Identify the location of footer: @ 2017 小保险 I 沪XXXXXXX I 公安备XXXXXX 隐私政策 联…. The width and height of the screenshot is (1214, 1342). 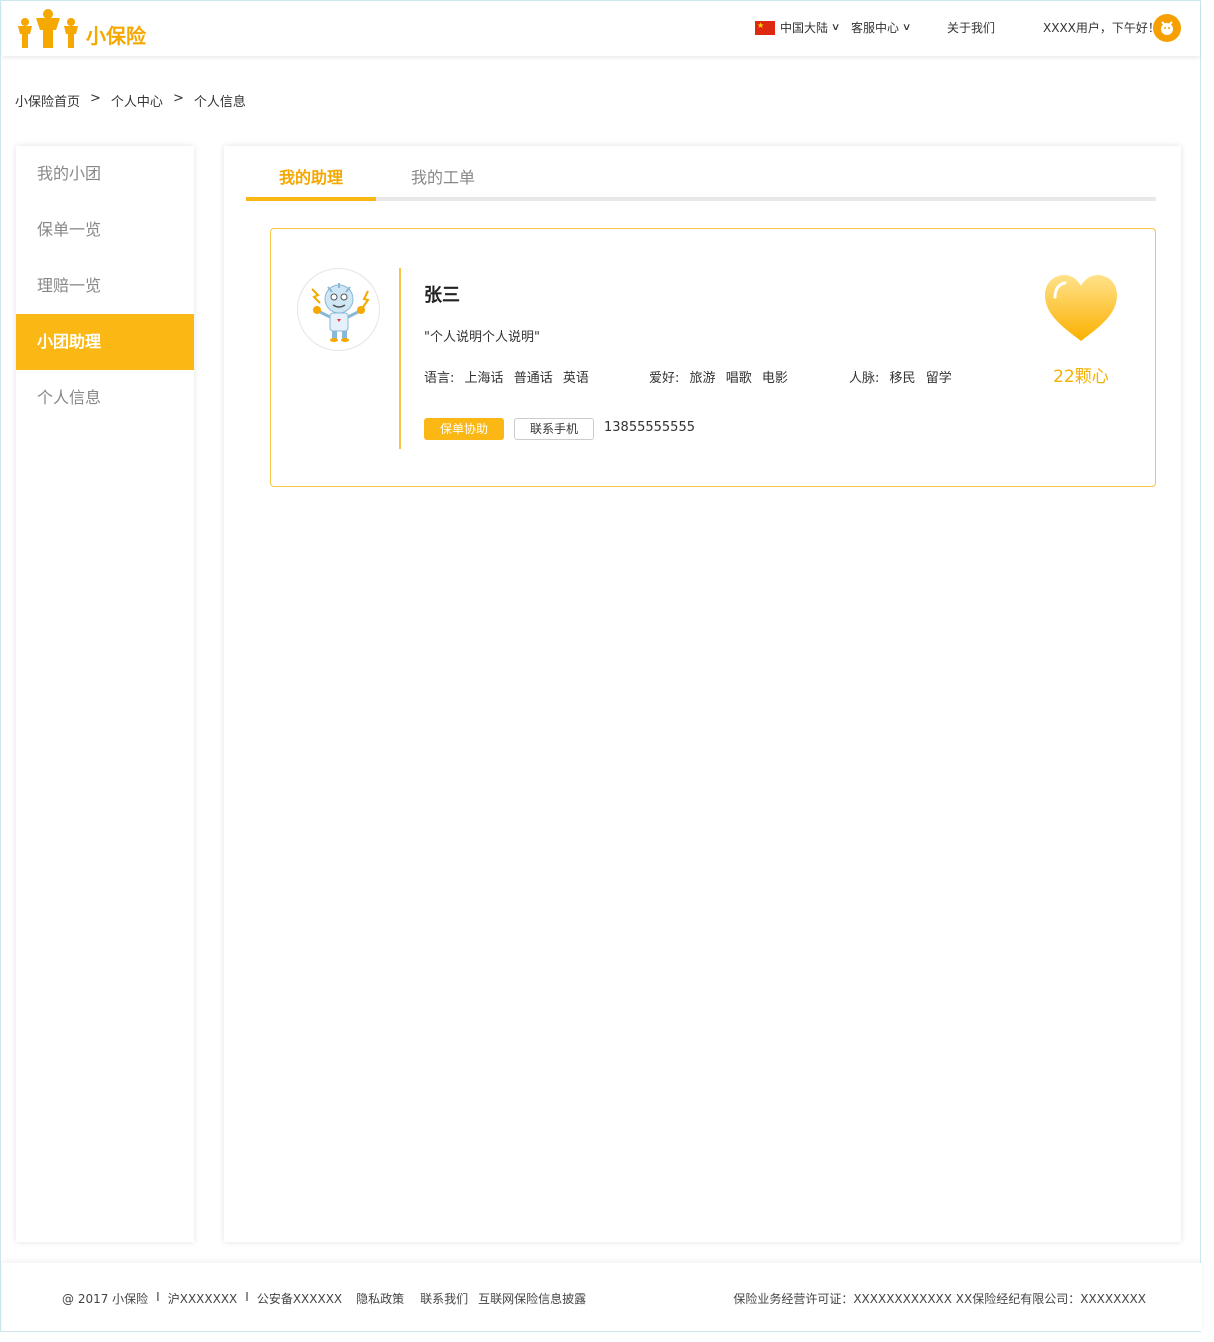
(602, 1297).